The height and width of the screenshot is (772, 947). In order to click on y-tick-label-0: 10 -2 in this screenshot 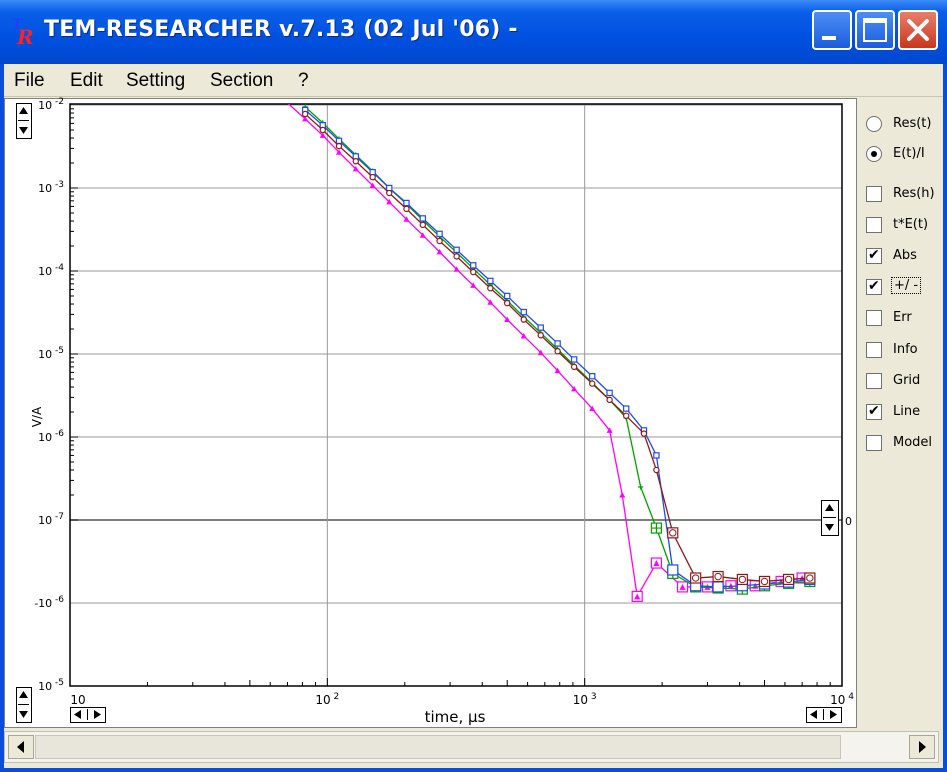, I will do `click(51, 104)`.